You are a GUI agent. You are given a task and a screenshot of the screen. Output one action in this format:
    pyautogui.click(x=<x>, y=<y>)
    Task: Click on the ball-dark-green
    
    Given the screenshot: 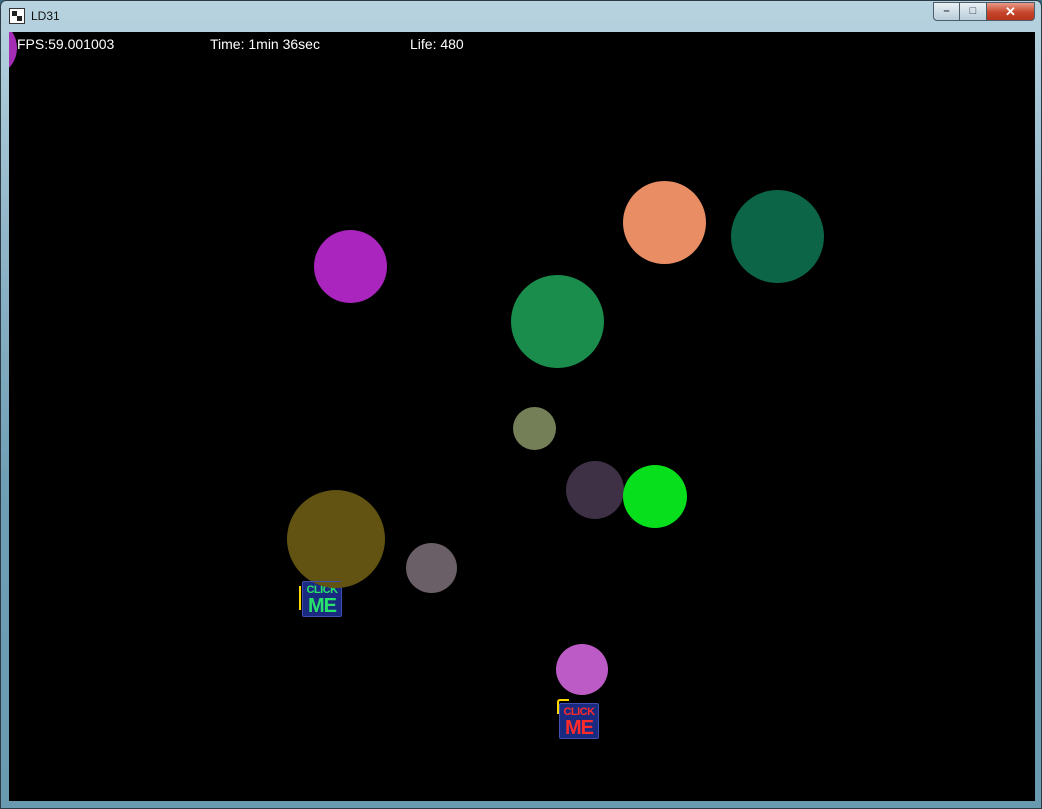 What is the action you would take?
    pyautogui.click(x=777, y=236)
    